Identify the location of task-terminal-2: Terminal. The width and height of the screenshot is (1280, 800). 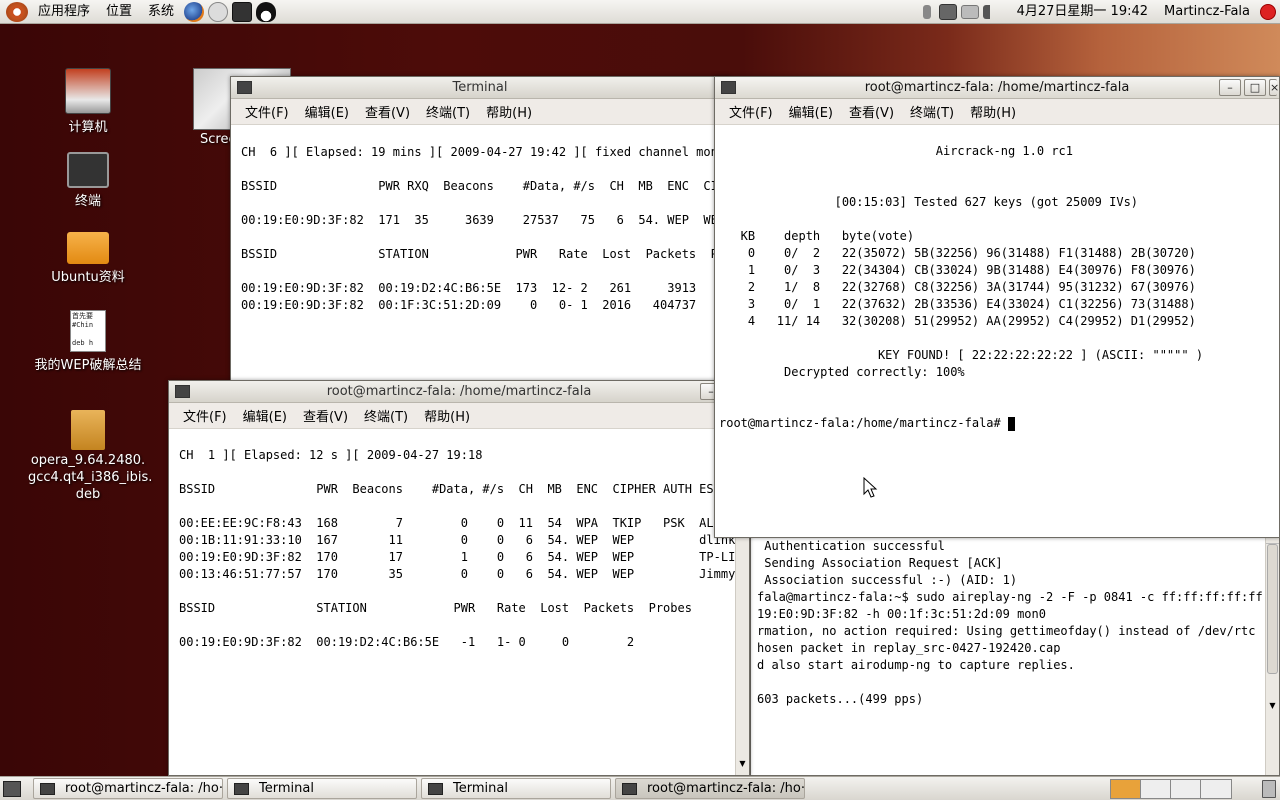
(516, 788).